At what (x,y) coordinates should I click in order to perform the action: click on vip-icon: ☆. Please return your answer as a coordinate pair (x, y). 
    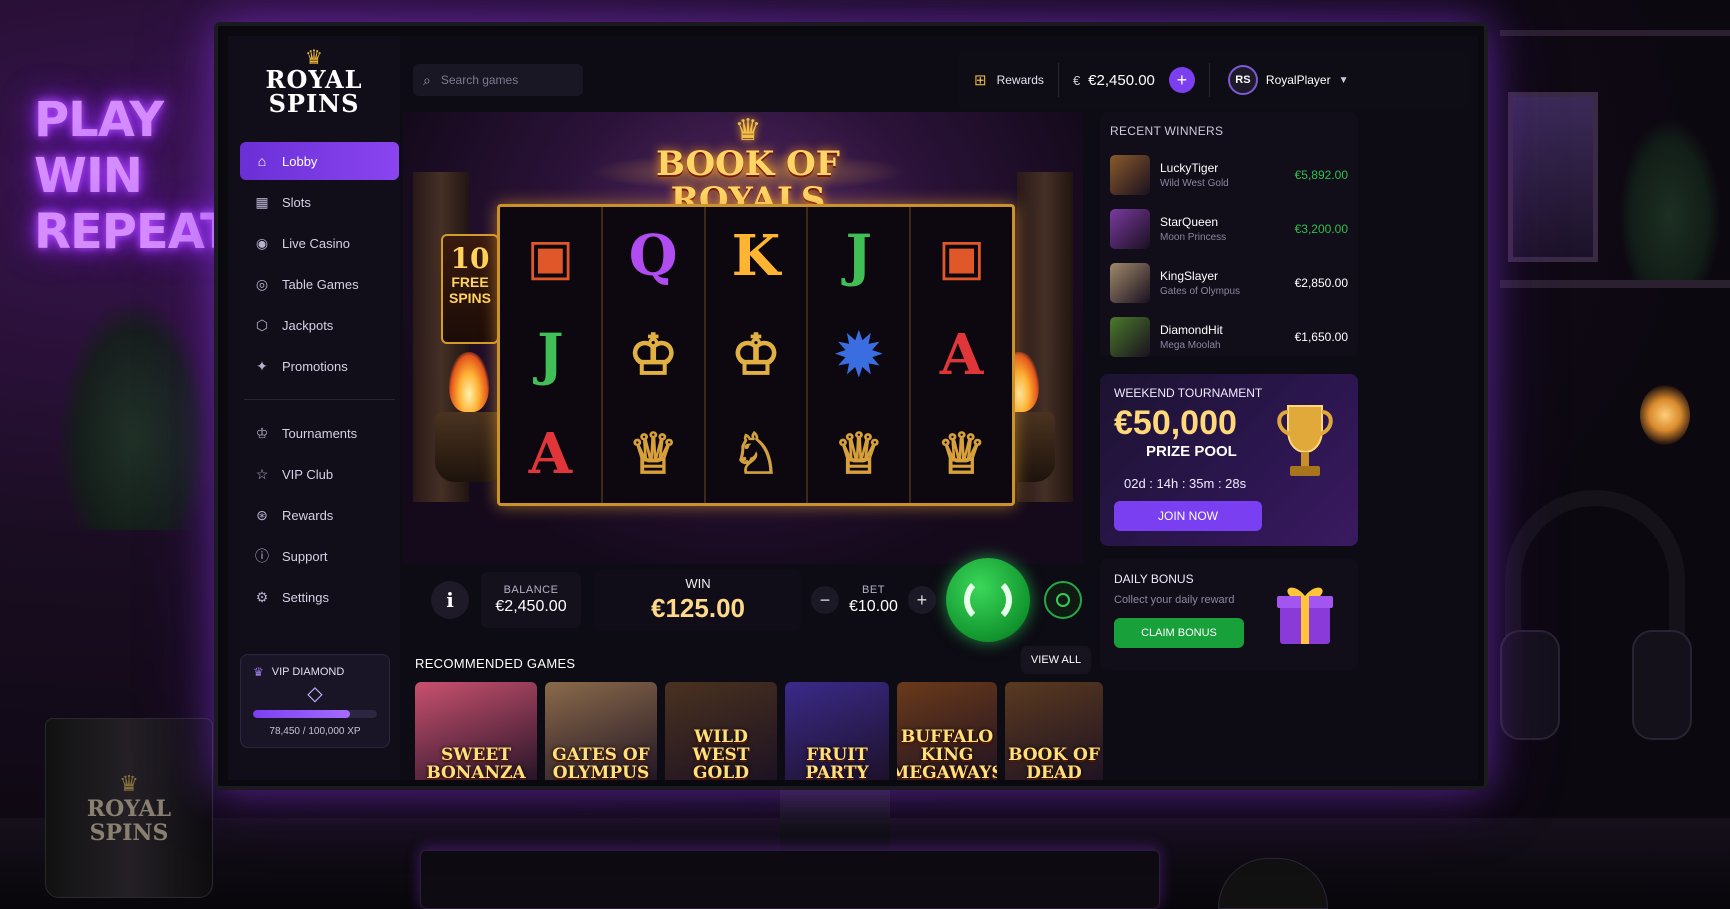
    Looking at the image, I should click on (262, 473).